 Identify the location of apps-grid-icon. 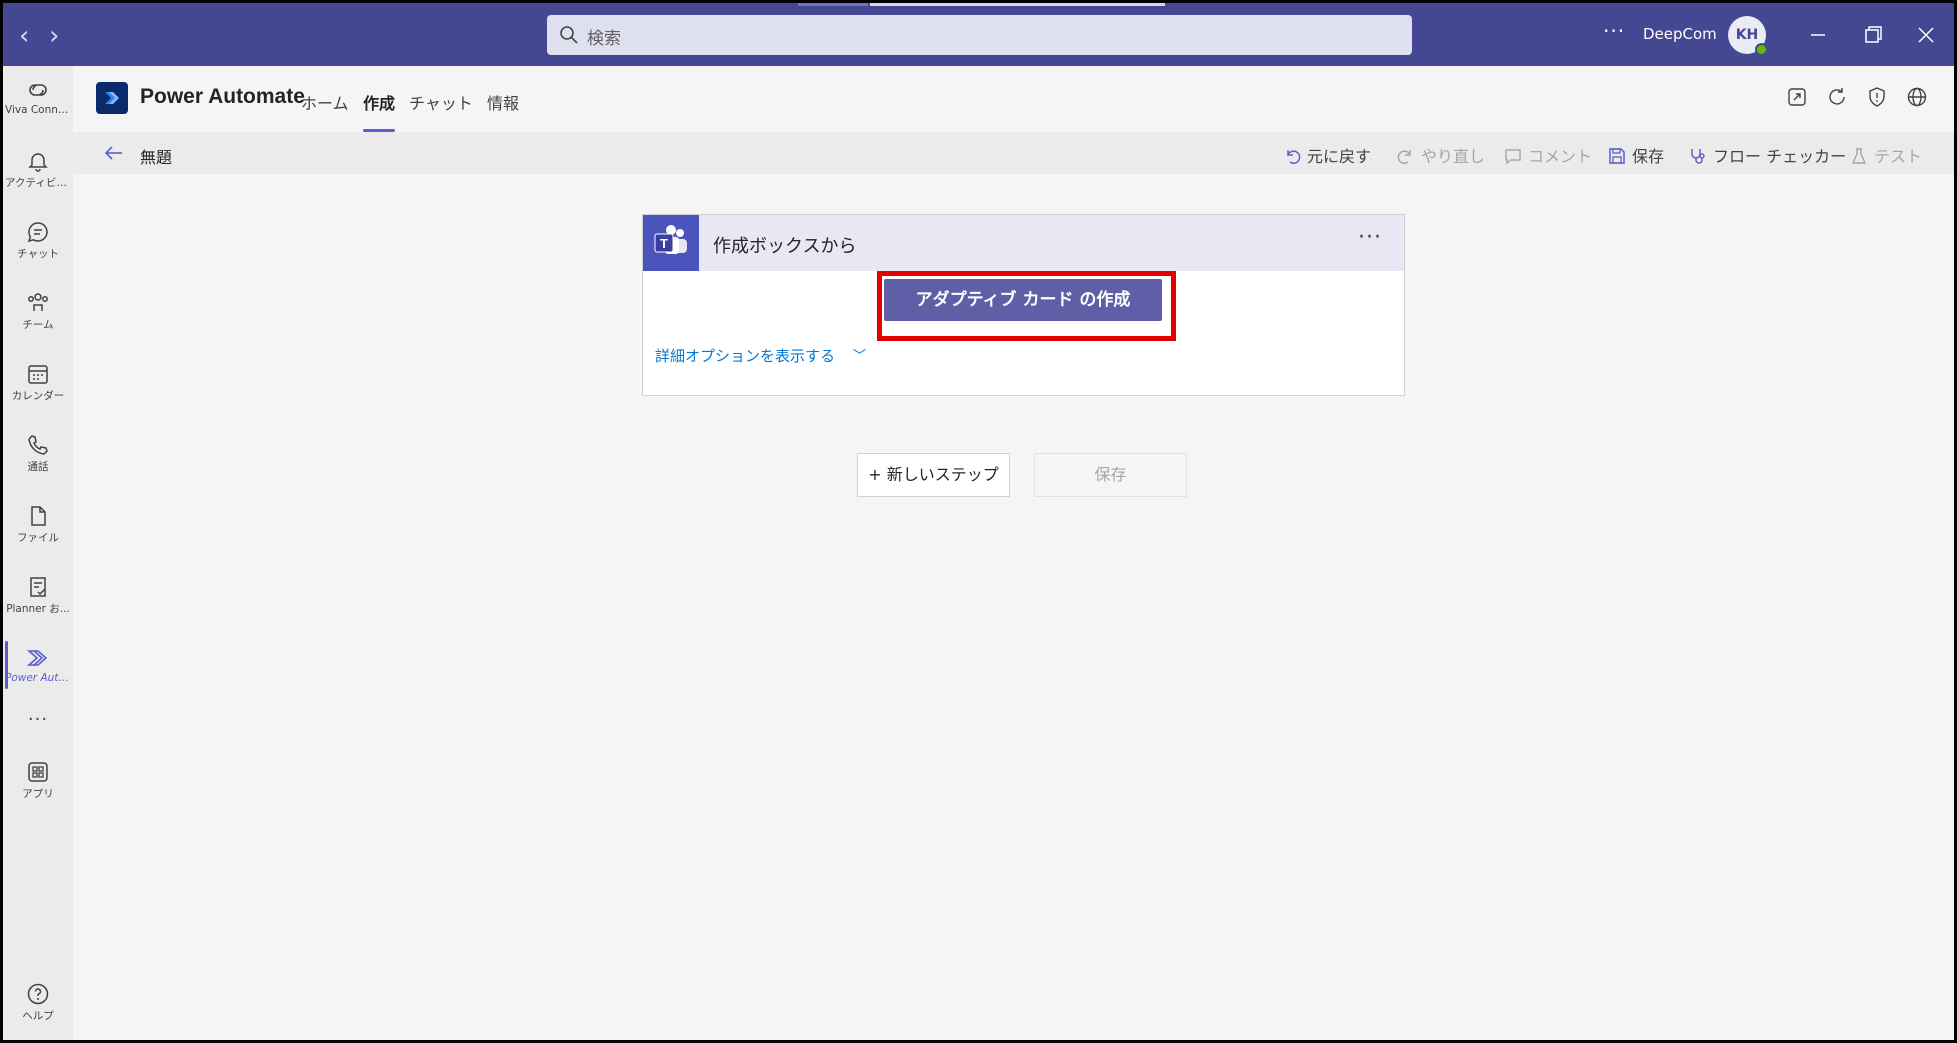
(38, 772).